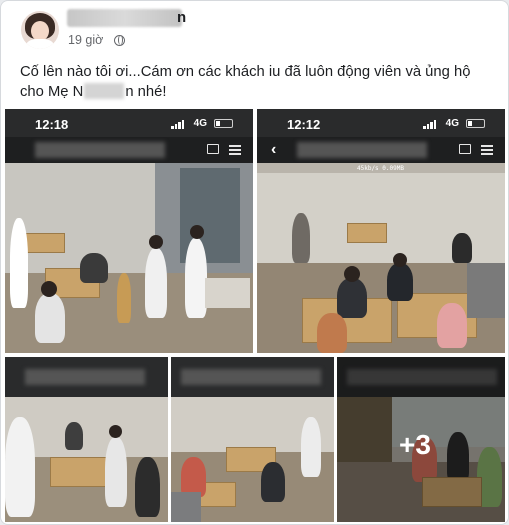 The image size is (509, 525). Describe the element at coordinates (119, 40) in the screenshot. I see `globe-icon` at that location.